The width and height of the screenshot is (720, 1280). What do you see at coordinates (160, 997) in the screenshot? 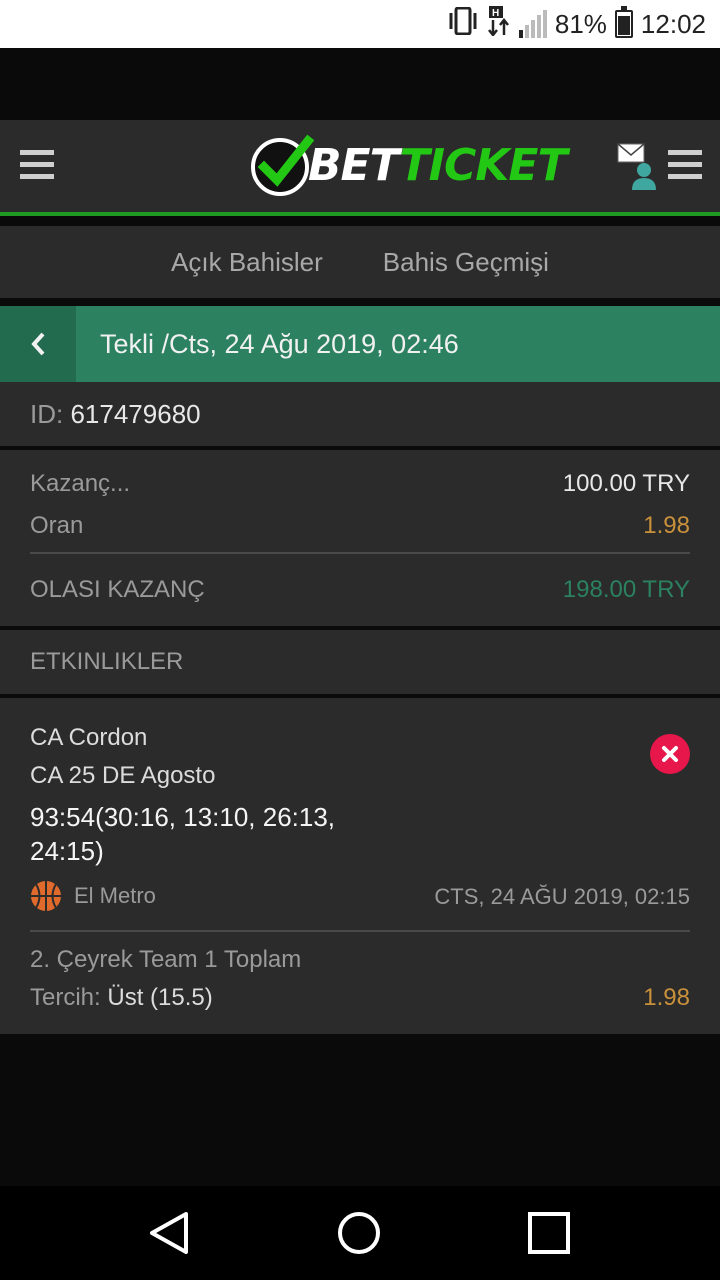
I see `pick-value: Üst (15.5)` at bounding box center [160, 997].